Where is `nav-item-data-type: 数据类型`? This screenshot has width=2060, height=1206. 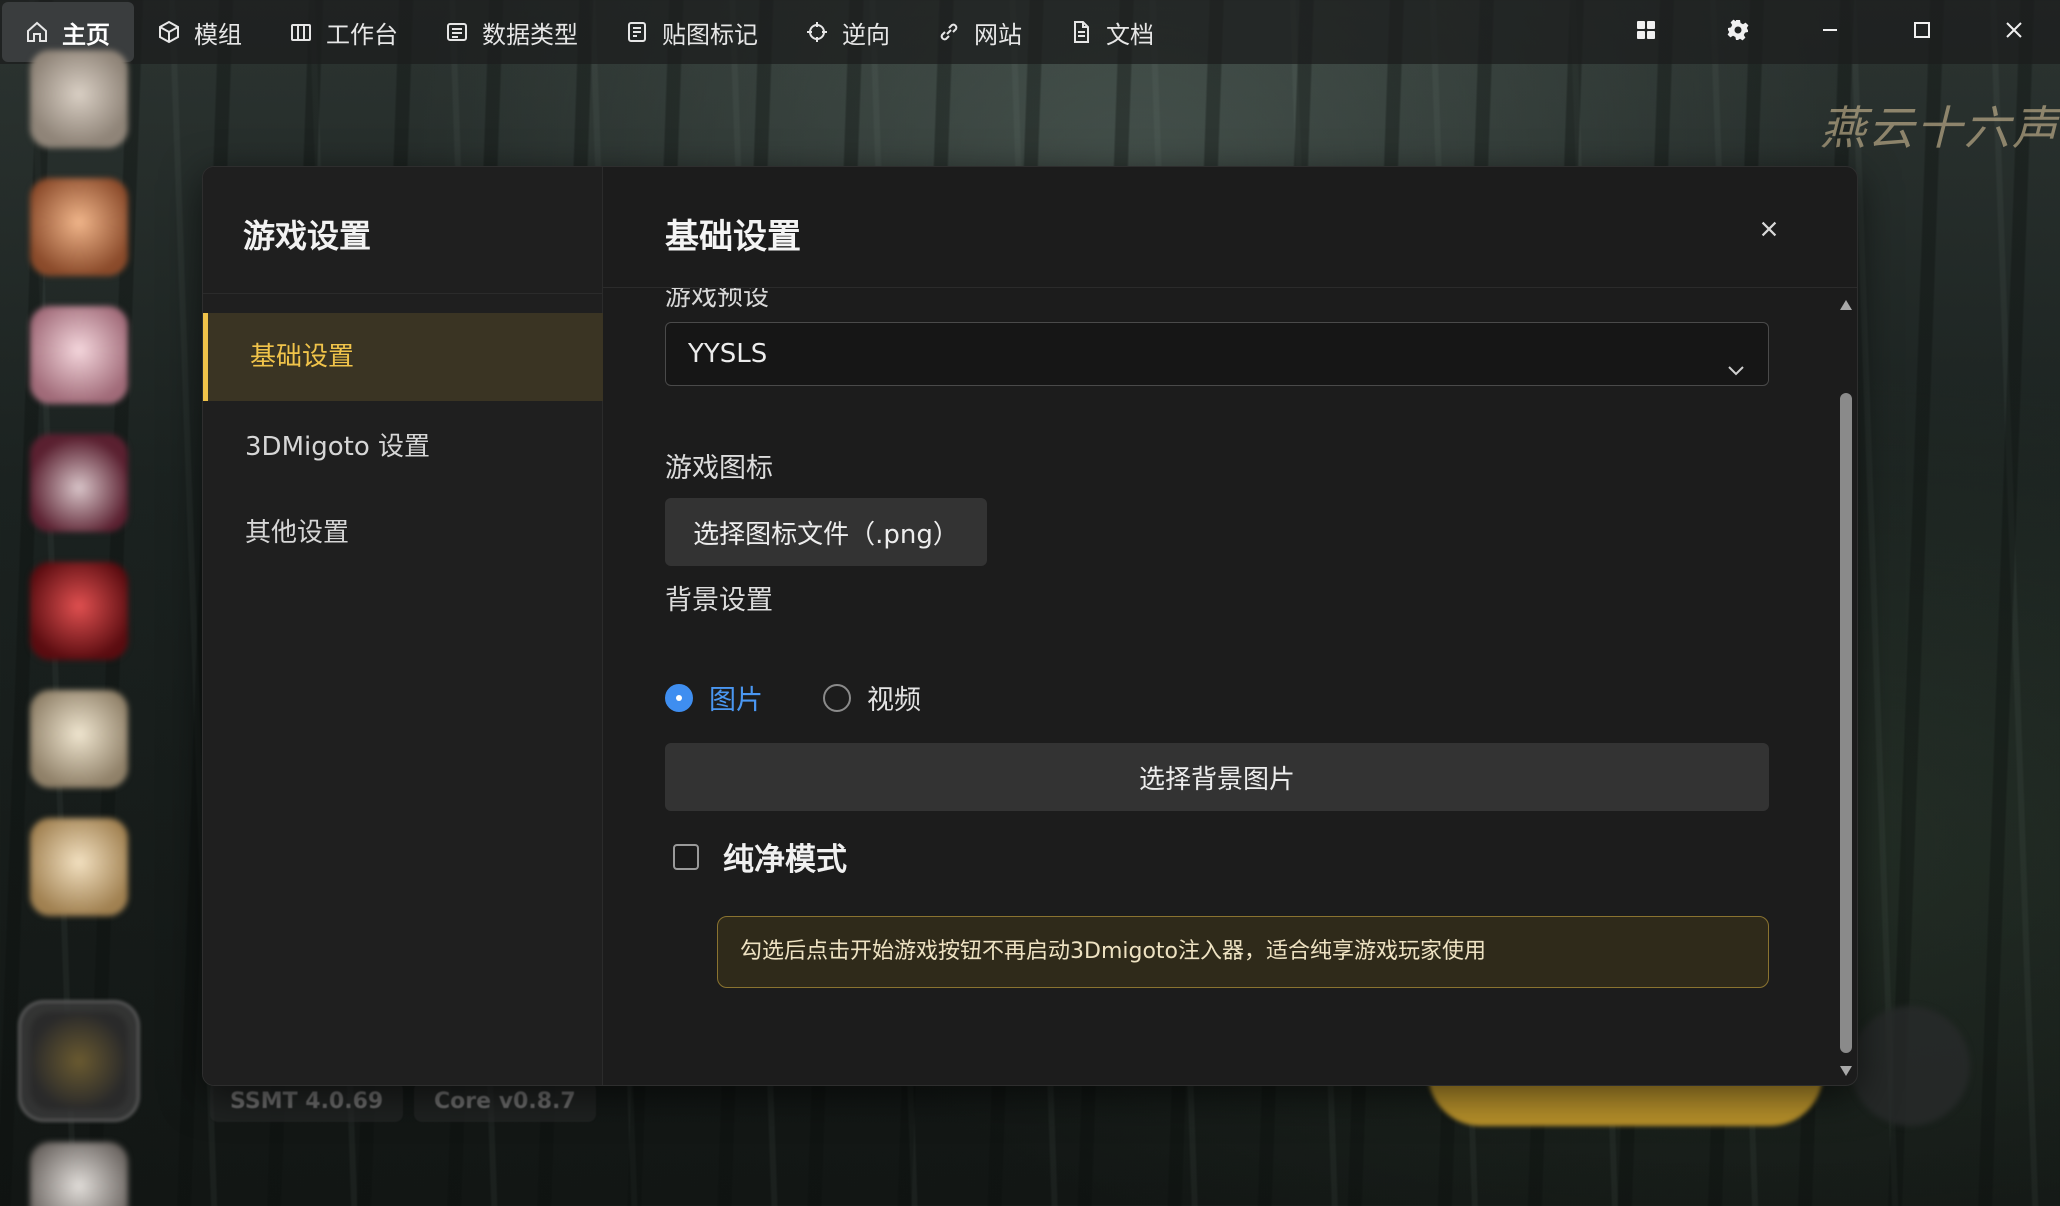
nav-item-data-type: 数据类型 is located at coordinates (512, 32).